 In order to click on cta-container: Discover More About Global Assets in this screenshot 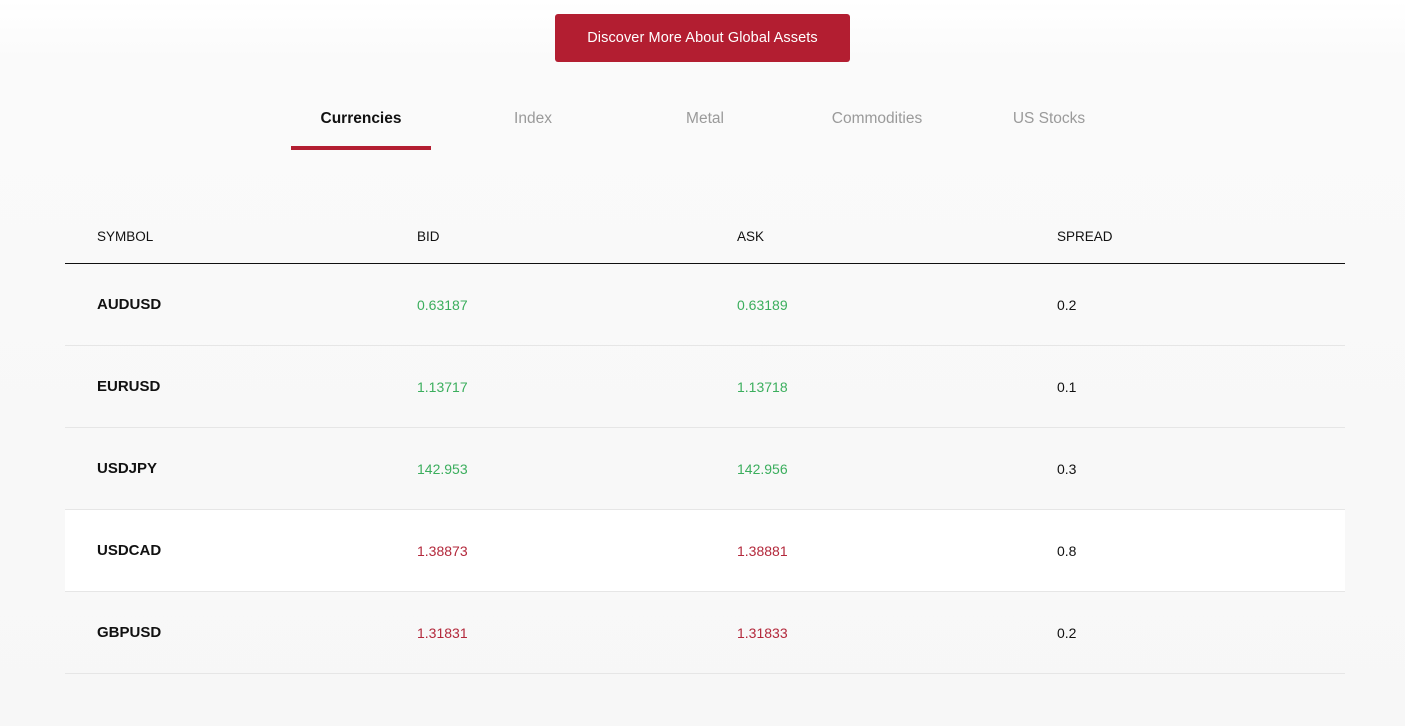, I will do `click(702, 38)`.